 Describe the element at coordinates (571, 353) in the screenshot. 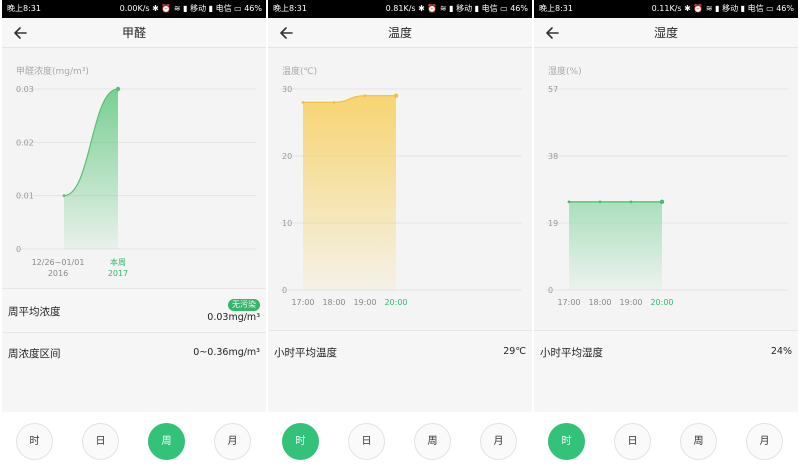

I see `hourly-average-label: 小时平均湿度` at that location.